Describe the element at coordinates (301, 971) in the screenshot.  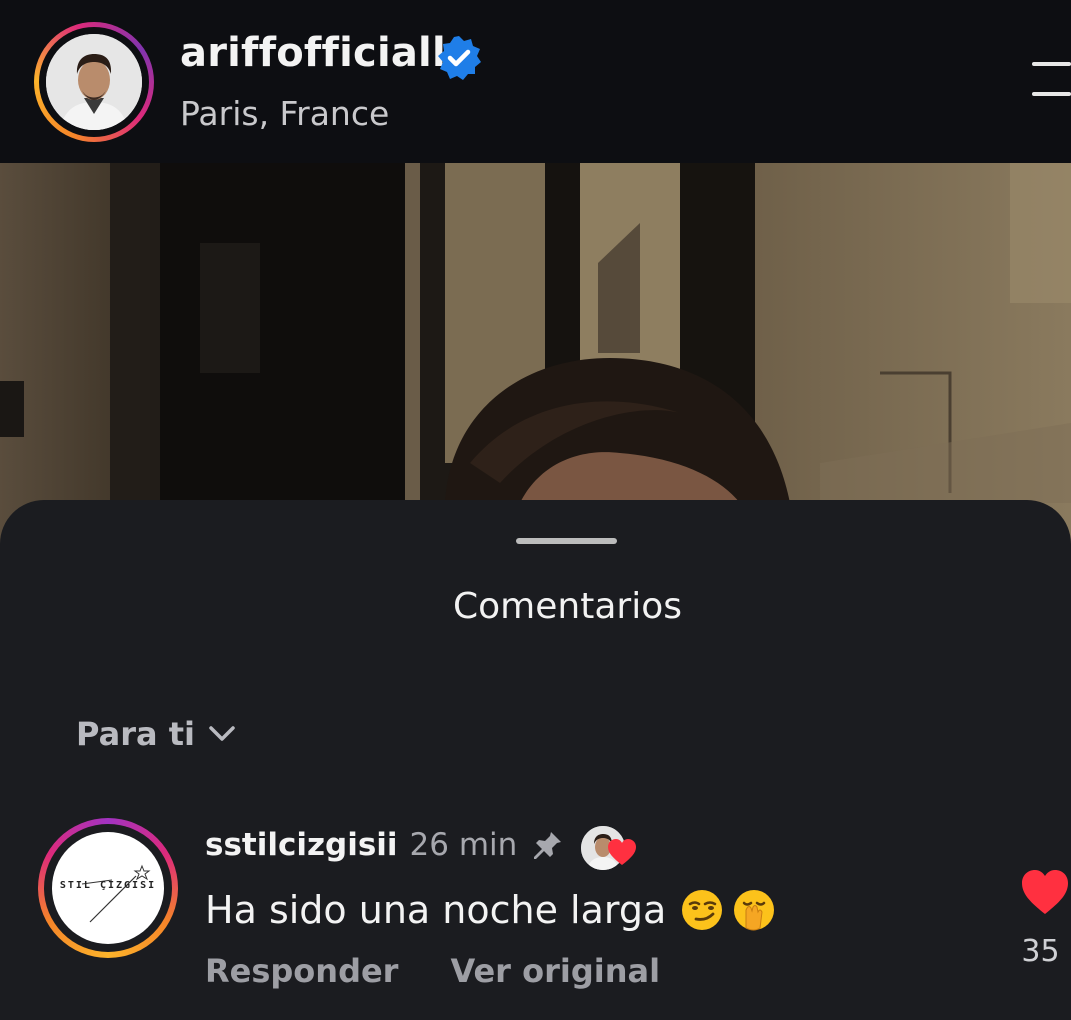
I see `reply-button: Responder` at that location.